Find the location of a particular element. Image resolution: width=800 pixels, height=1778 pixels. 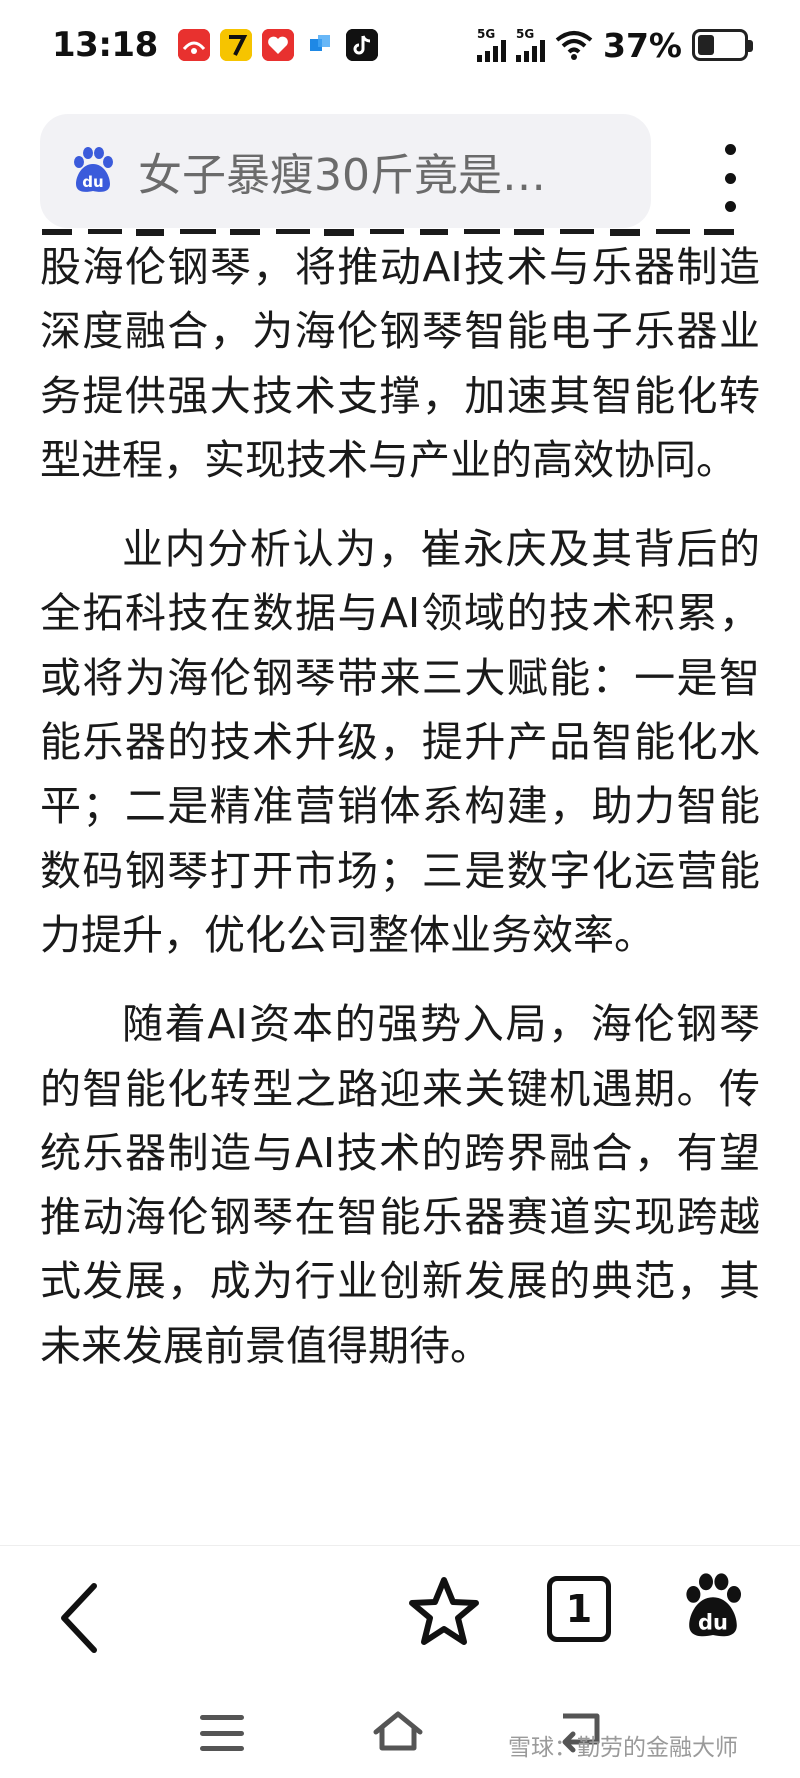

battery-icon is located at coordinates (722, 45).